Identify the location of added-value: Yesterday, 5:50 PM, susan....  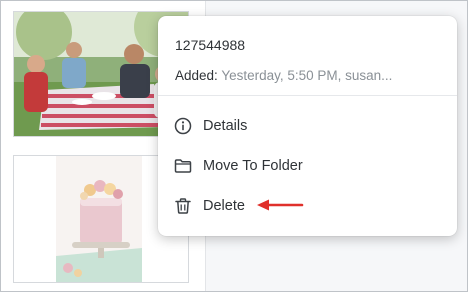
(307, 75).